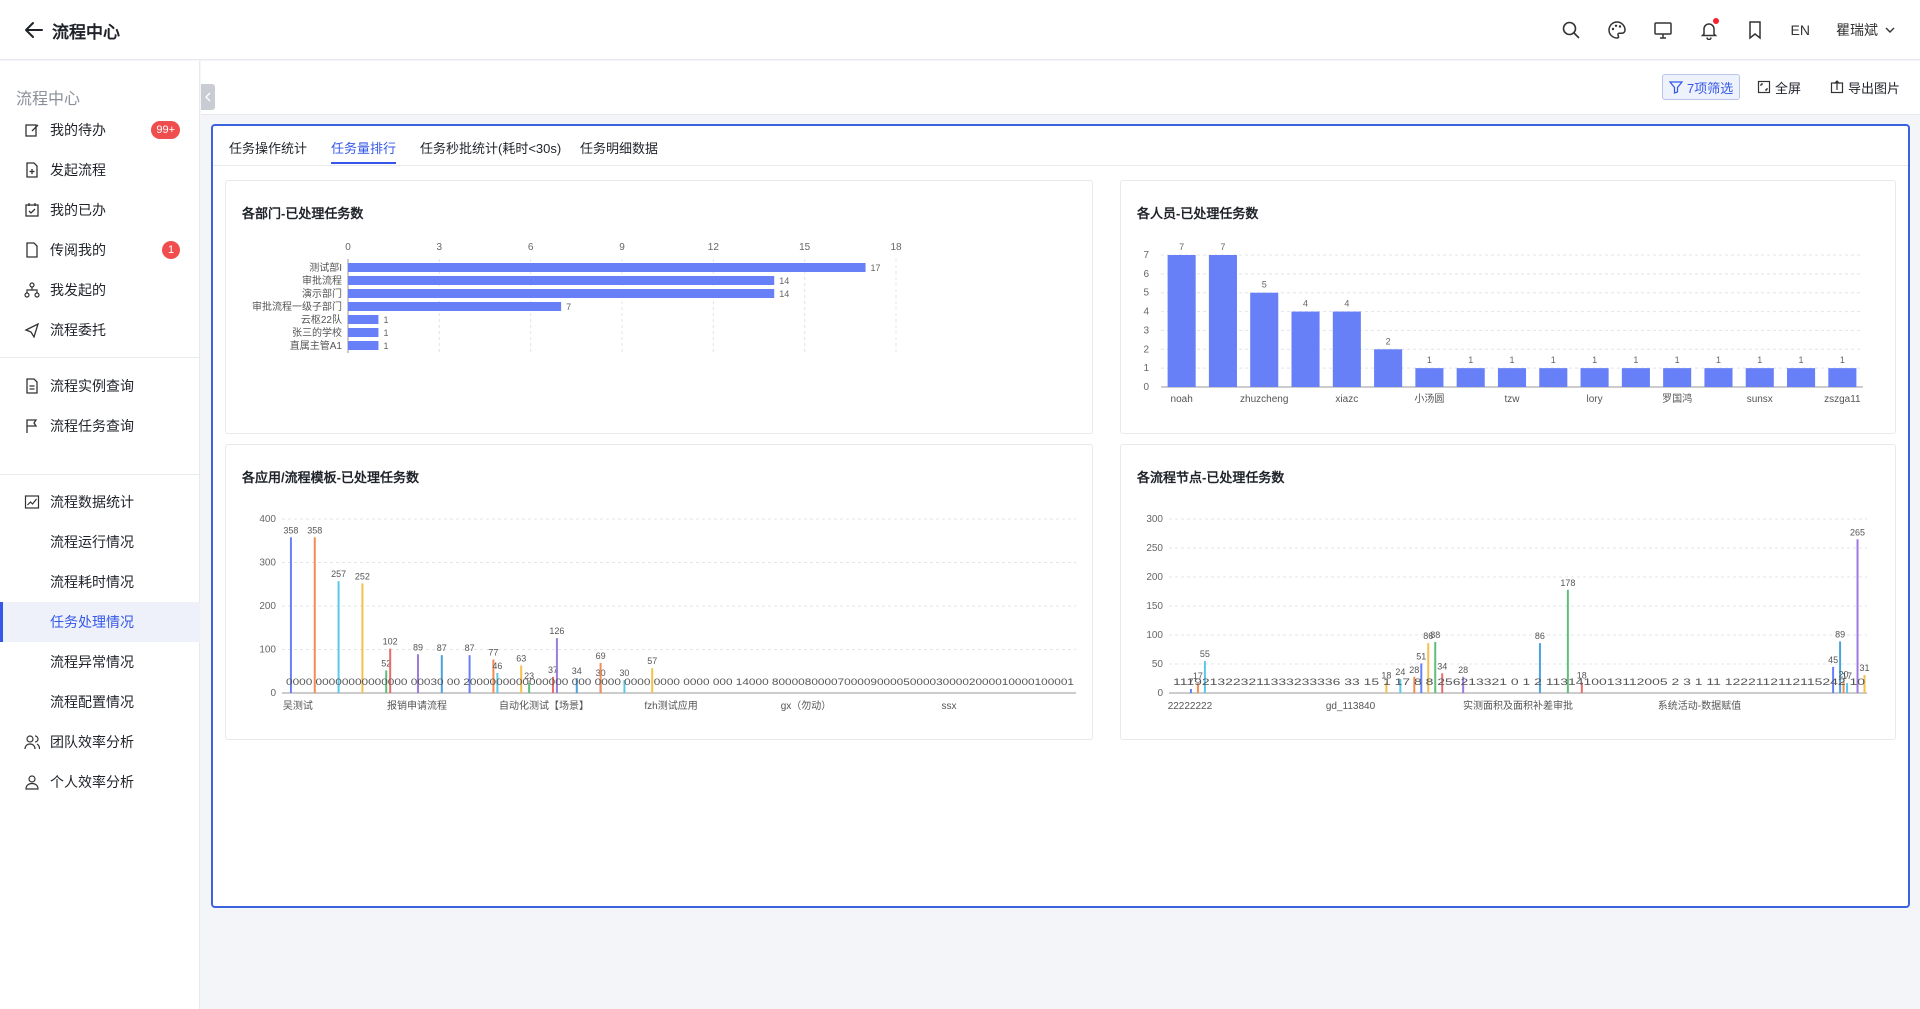 The height and width of the screenshot is (1009, 1920). What do you see at coordinates (325, 267) in the screenshot?
I see `category-label: 测试部I` at bounding box center [325, 267].